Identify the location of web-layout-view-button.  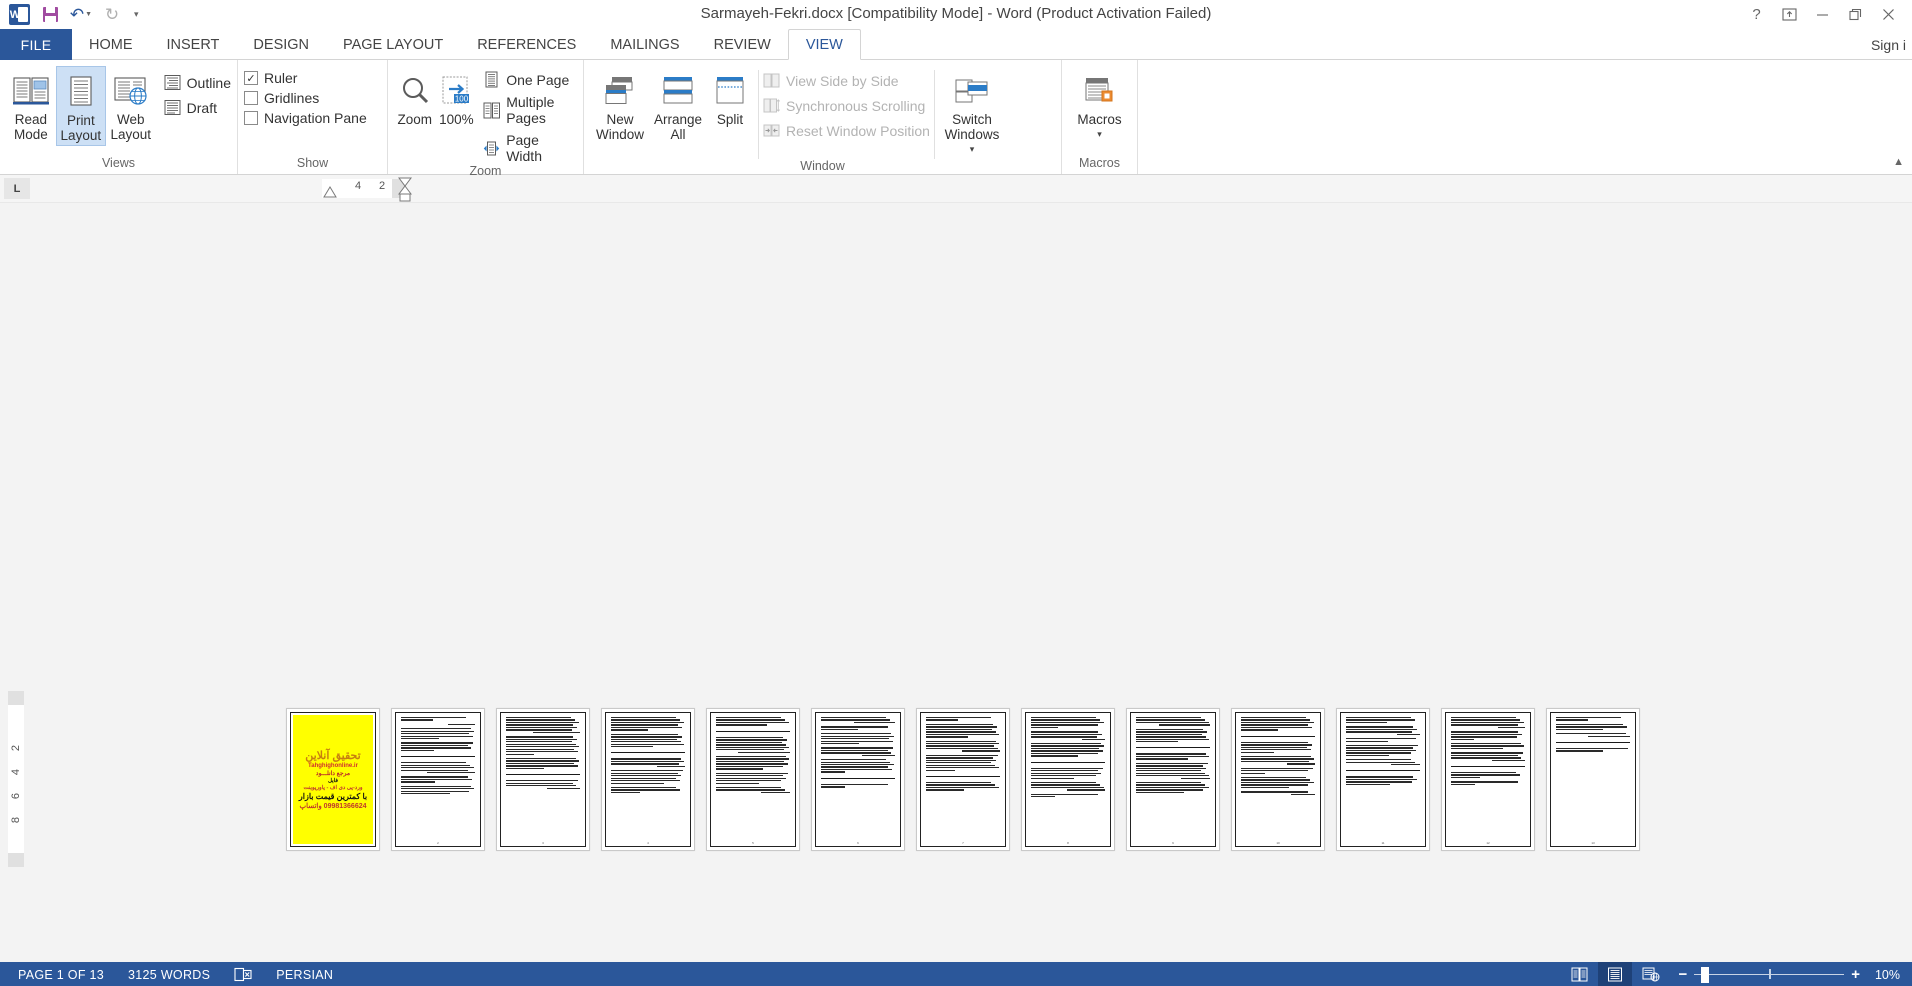
(1651, 974).